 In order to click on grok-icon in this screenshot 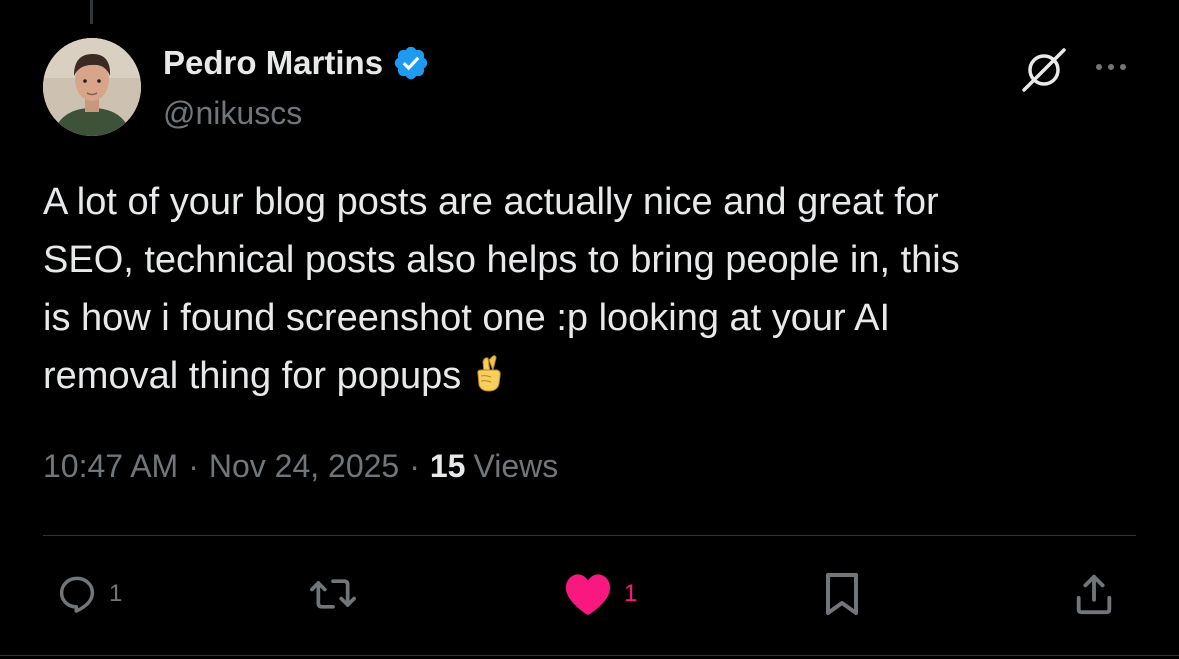, I will do `click(1044, 70)`.